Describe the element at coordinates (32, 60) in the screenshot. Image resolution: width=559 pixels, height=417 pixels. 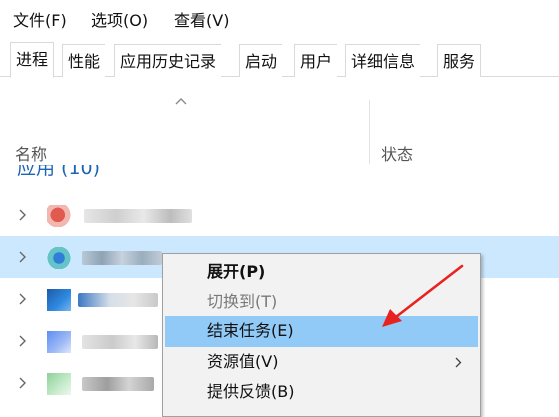
I see `tab-processes: 进程` at that location.